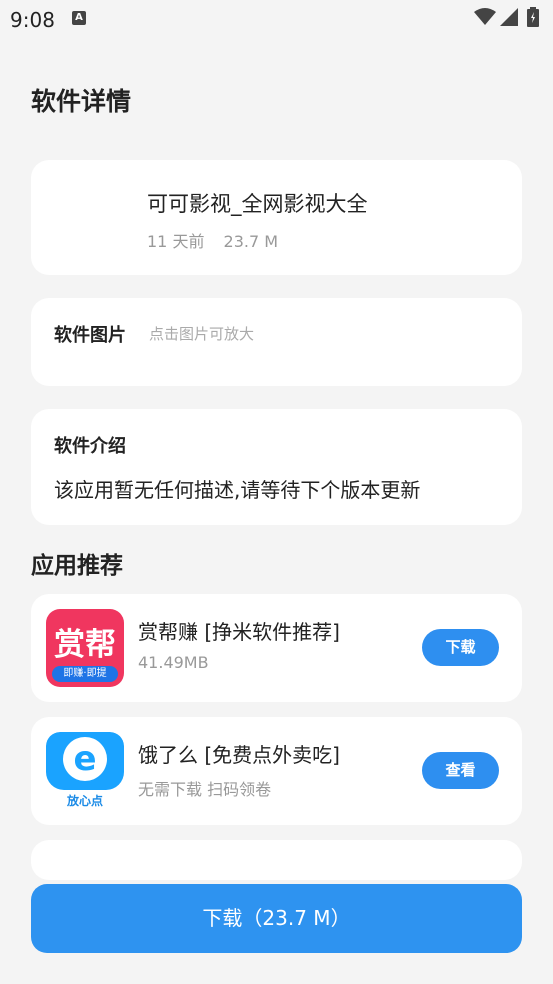 The image size is (553, 984). Describe the element at coordinates (485, 16) in the screenshot. I see `wifi-icon` at that location.